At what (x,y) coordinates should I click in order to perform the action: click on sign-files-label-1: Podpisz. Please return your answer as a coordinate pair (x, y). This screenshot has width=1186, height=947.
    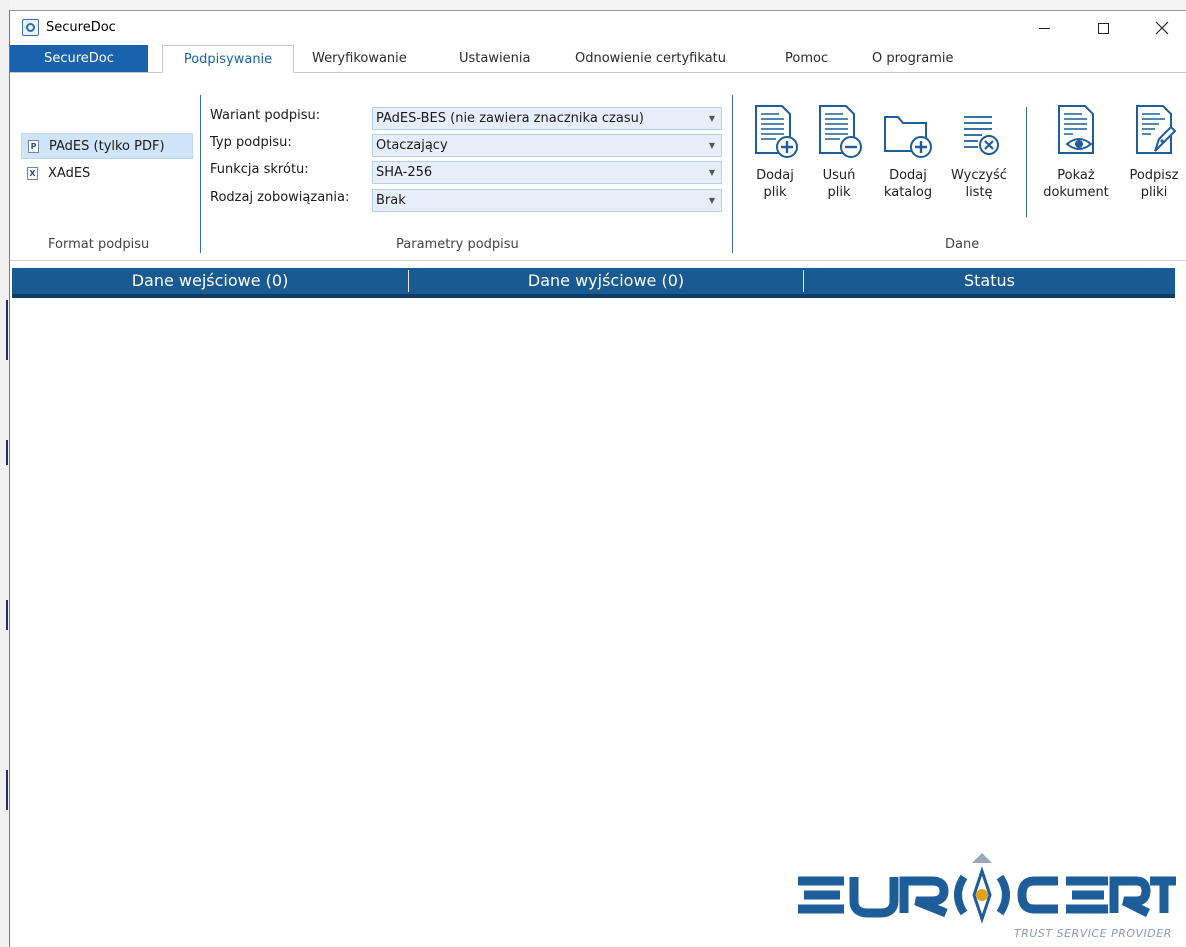
    Looking at the image, I should click on (1154, 175).